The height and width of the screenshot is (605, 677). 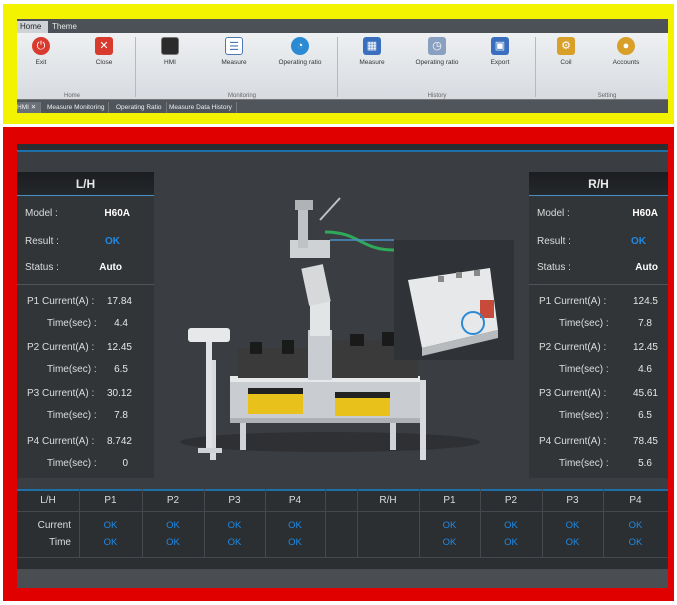 I want to click on rh-p2-current-row: P2 Current(A) : 12.45, so click(x=598, y=348).